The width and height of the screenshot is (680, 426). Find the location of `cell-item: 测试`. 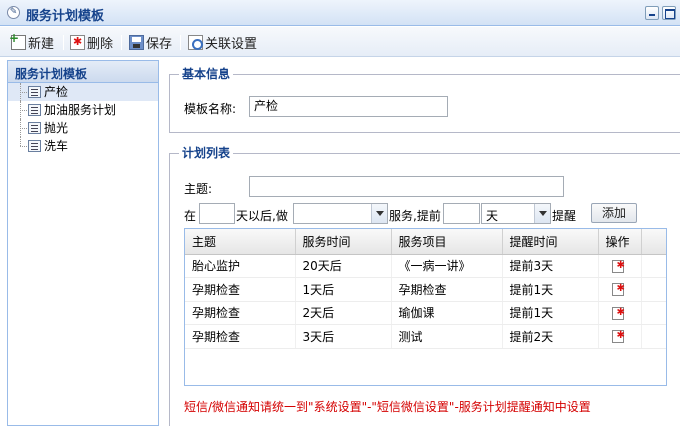

cell-item: 测试 is located at coordinates (447, 336).